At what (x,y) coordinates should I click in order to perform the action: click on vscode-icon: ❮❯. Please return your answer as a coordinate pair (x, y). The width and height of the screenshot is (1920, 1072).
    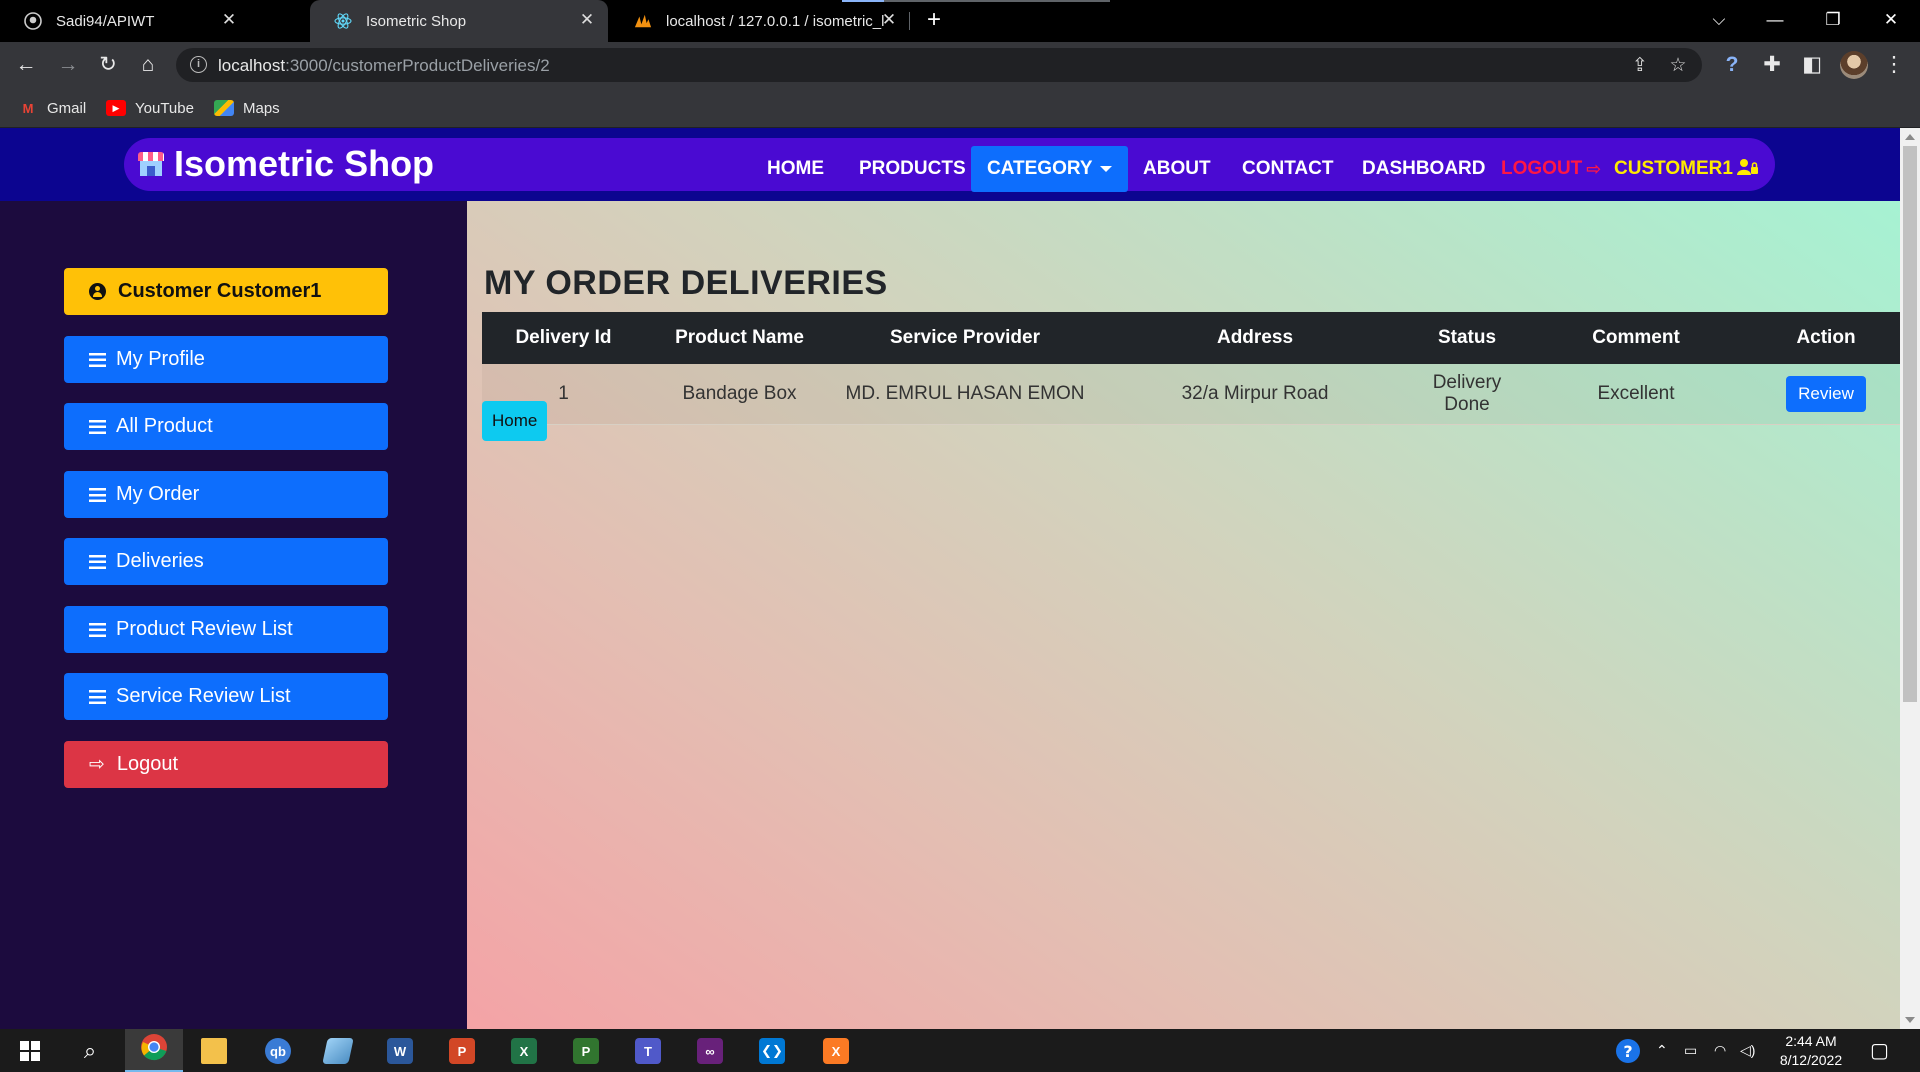
    Looking at the image, I should click on (772, 1051).